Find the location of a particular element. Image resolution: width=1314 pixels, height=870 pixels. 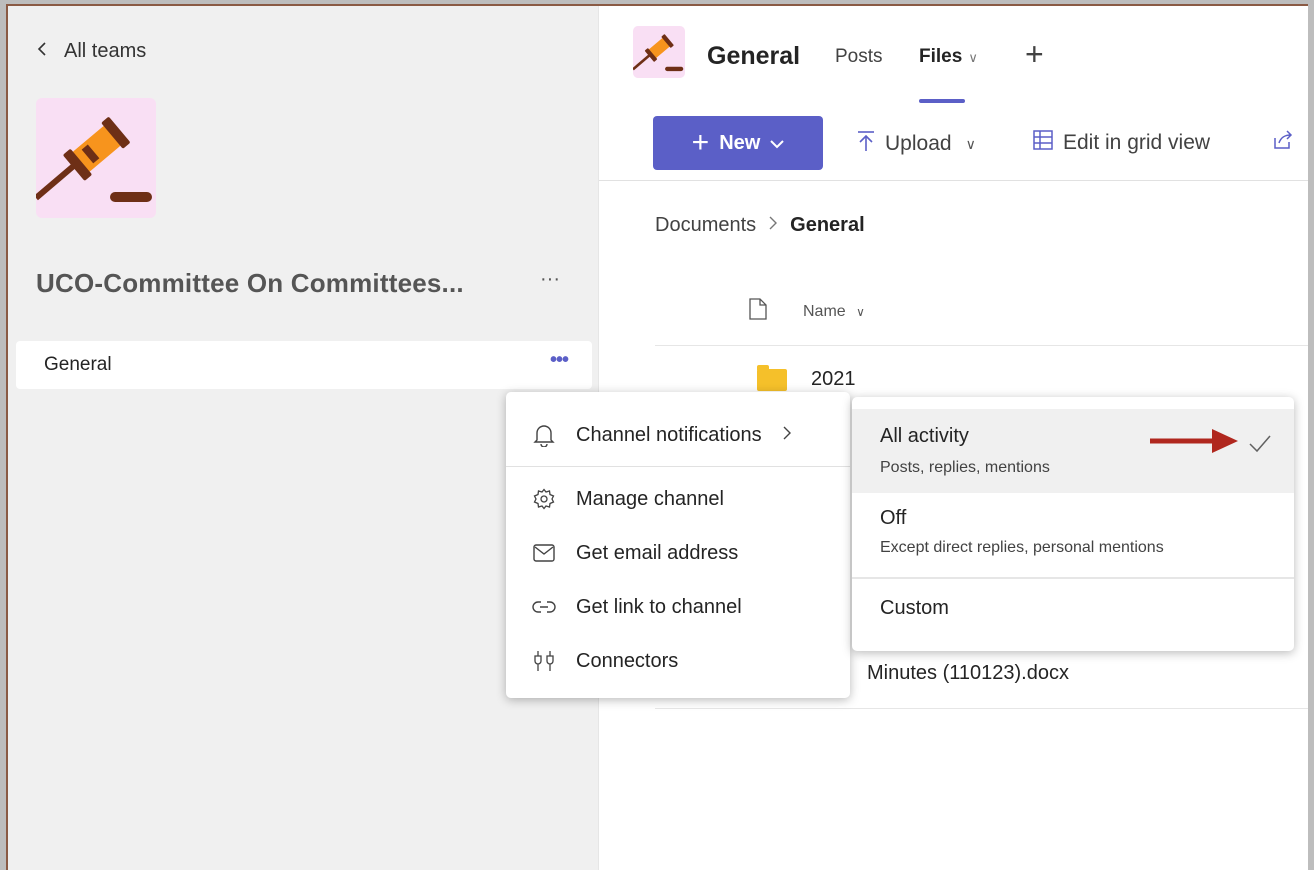

team-avatar is located at coordinates (95, 158).